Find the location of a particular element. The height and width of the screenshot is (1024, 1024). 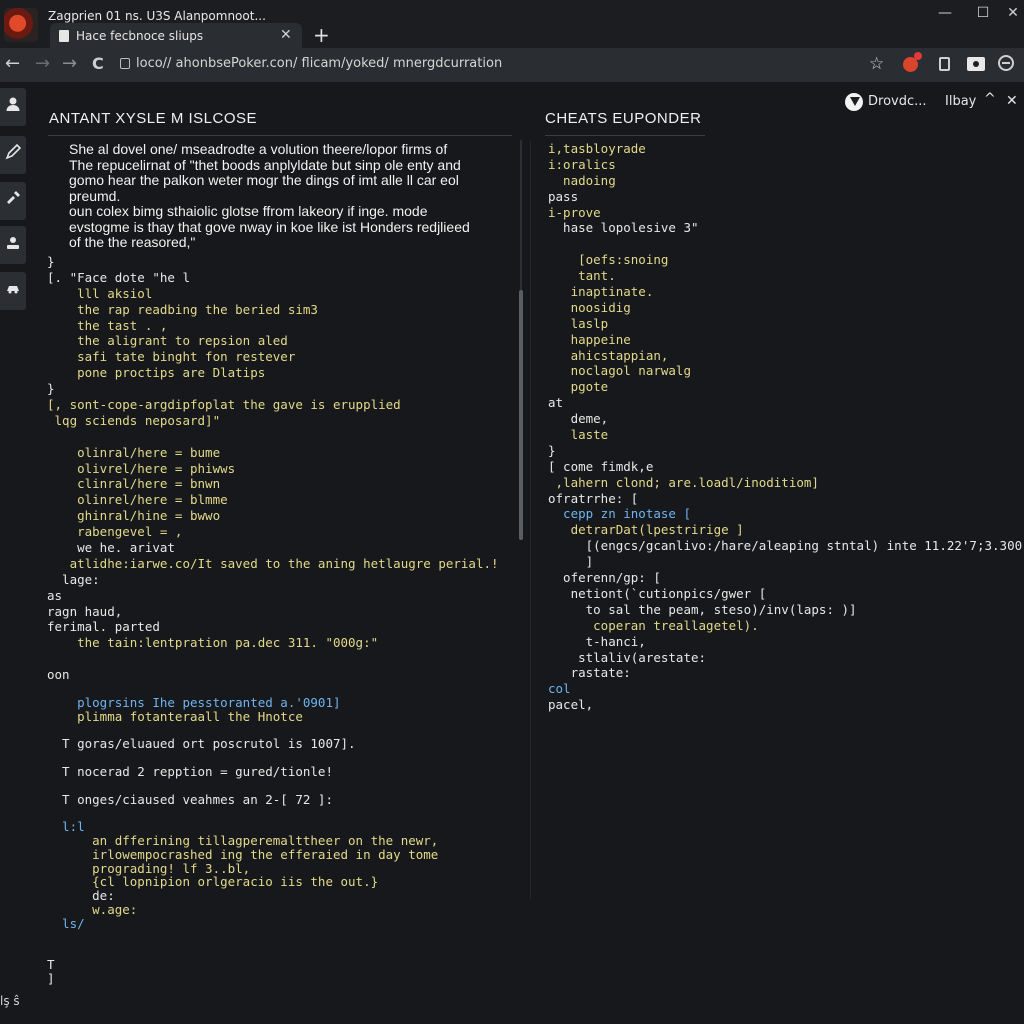

reload-icon: C is located at coordinates (98, 64).